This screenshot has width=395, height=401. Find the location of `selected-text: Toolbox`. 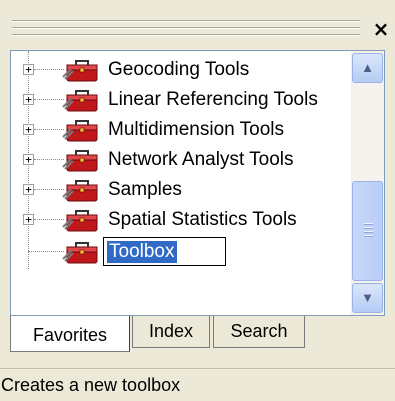

selected-text: Toolbox is located at coordinates (142, 252).